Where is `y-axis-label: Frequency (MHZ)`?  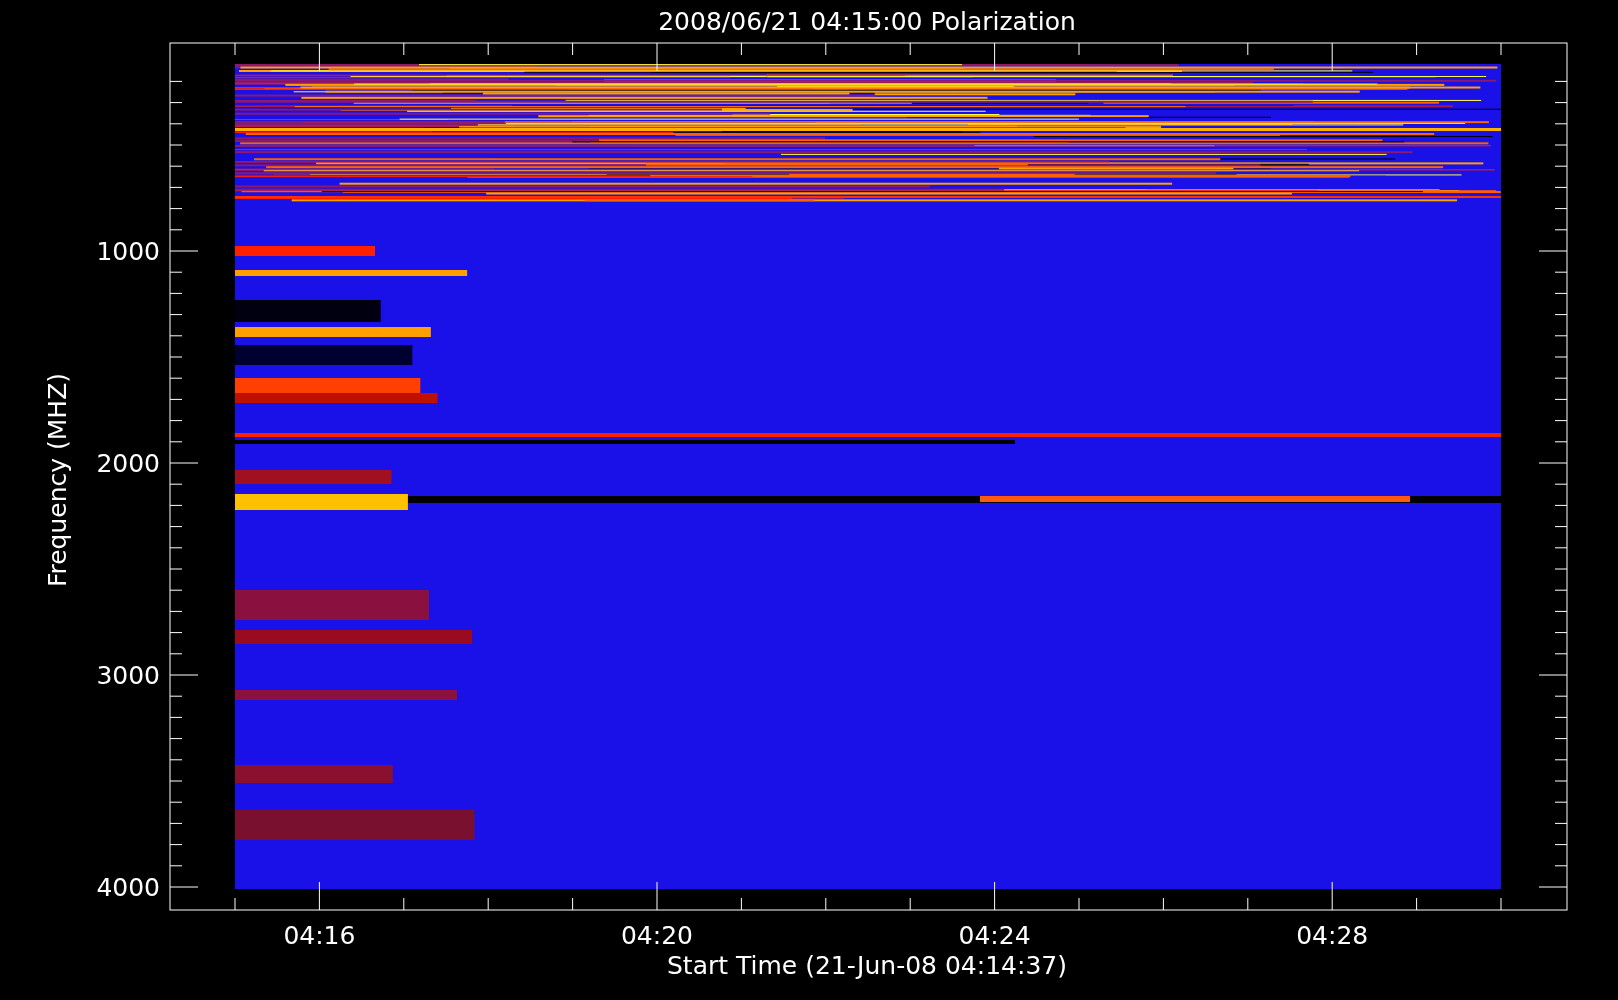 y-axis-label: Frequency (MHZ) is located at coordinates (57, 480).